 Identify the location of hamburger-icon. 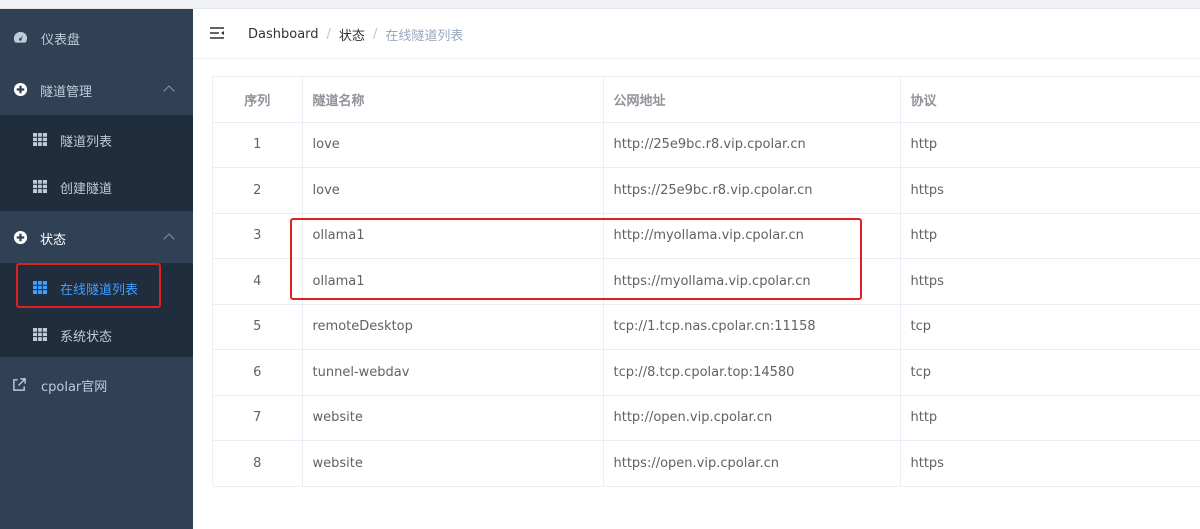
(217, 33).